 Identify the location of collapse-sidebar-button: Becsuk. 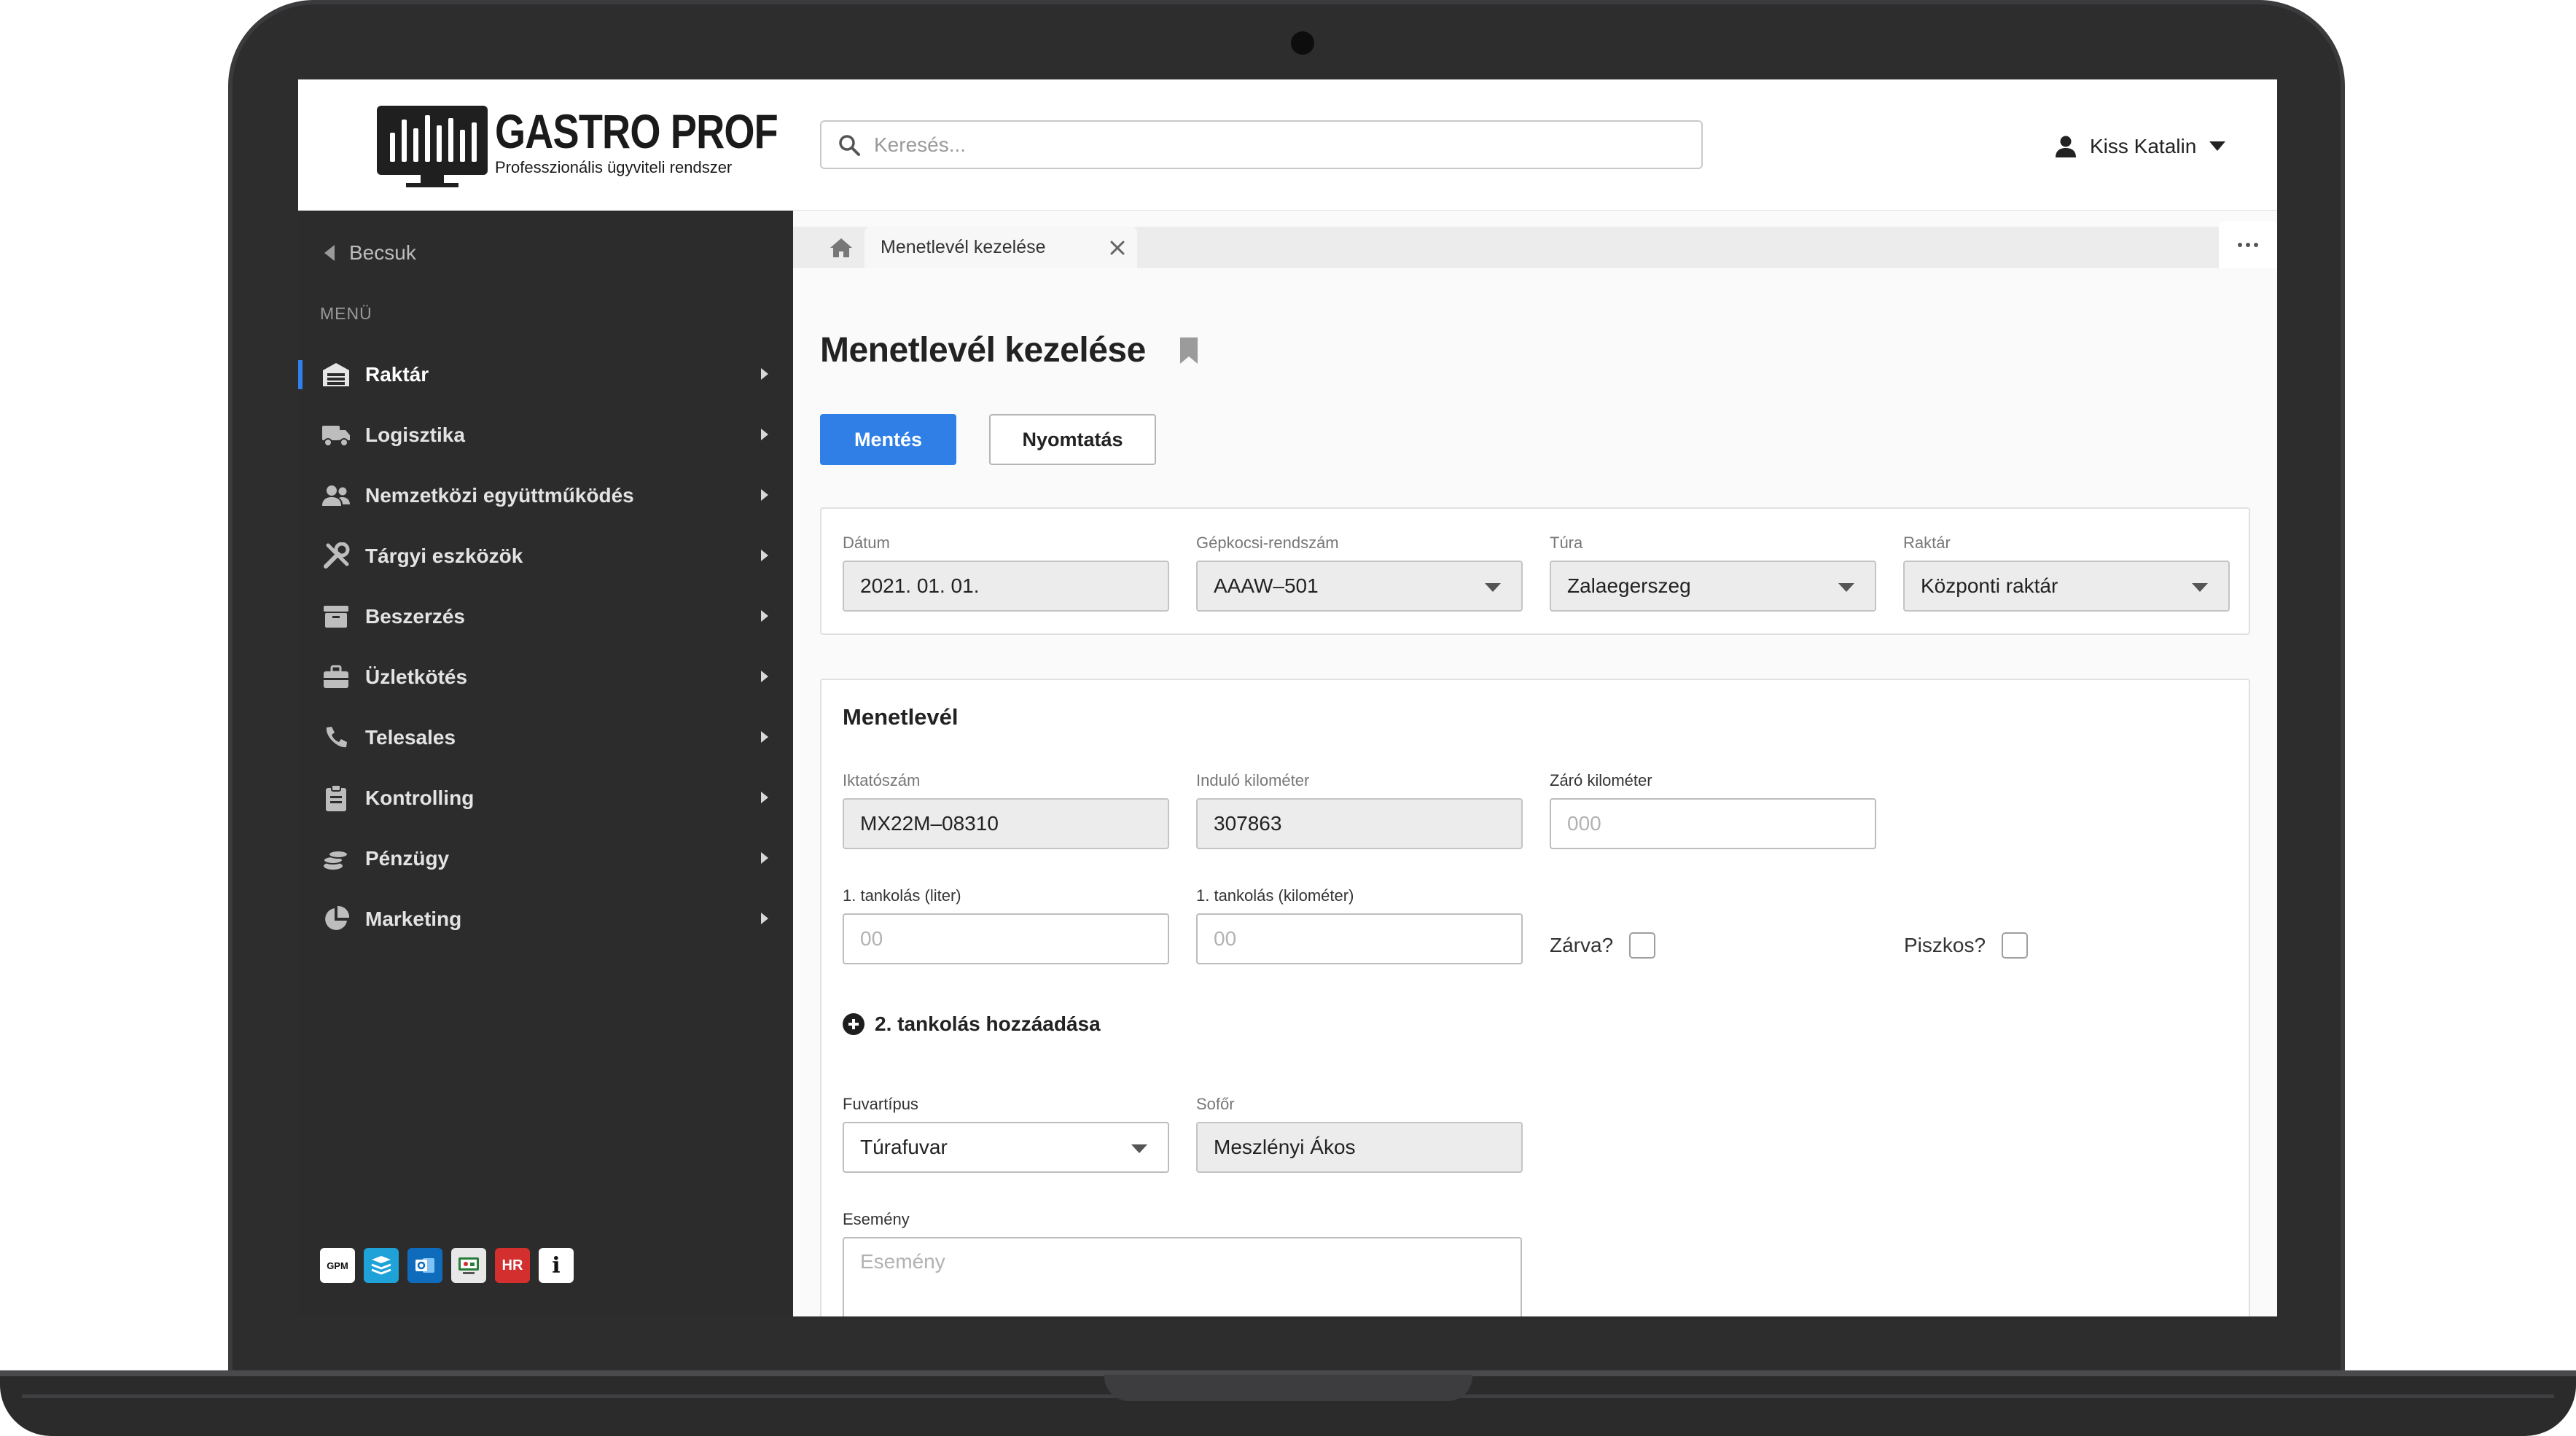
(370, 253).